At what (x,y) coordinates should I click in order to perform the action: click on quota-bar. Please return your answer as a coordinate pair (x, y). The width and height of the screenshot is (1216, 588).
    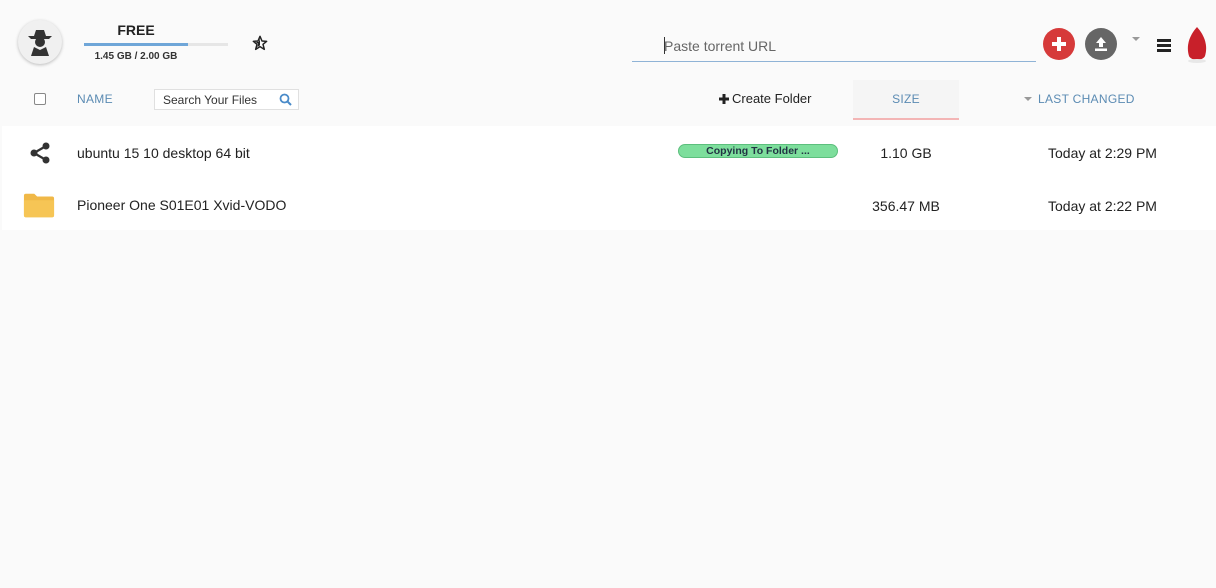
    Looking at the image, I should click on (156, 44).